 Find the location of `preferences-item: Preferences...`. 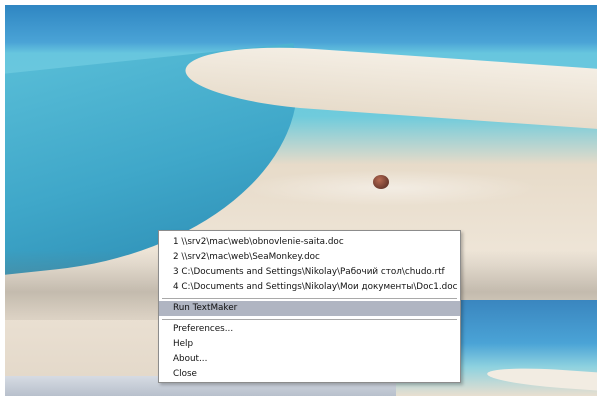

preferences-item: Preferences... is located at coordinates (309, 329).